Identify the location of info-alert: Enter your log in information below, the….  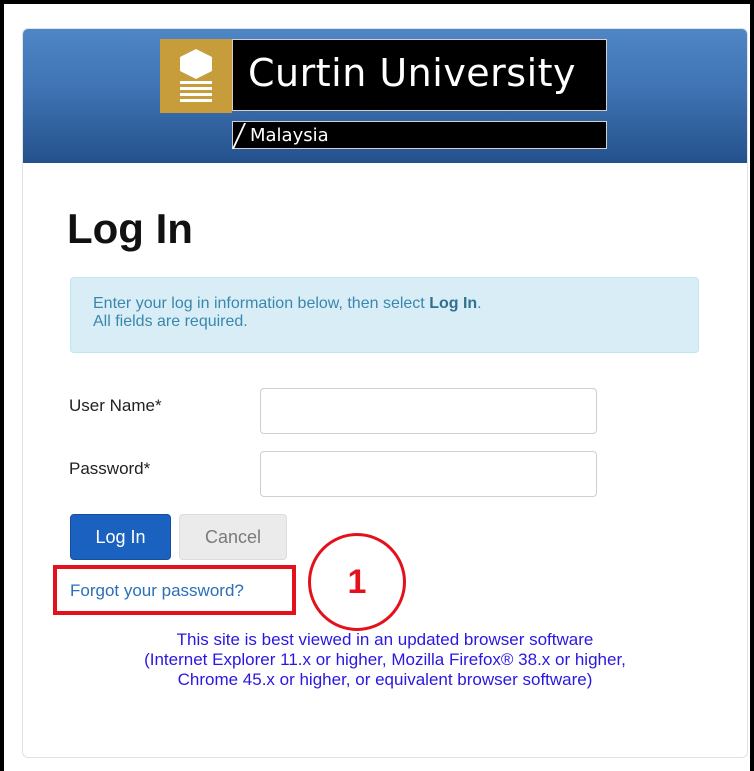
(384, 315).